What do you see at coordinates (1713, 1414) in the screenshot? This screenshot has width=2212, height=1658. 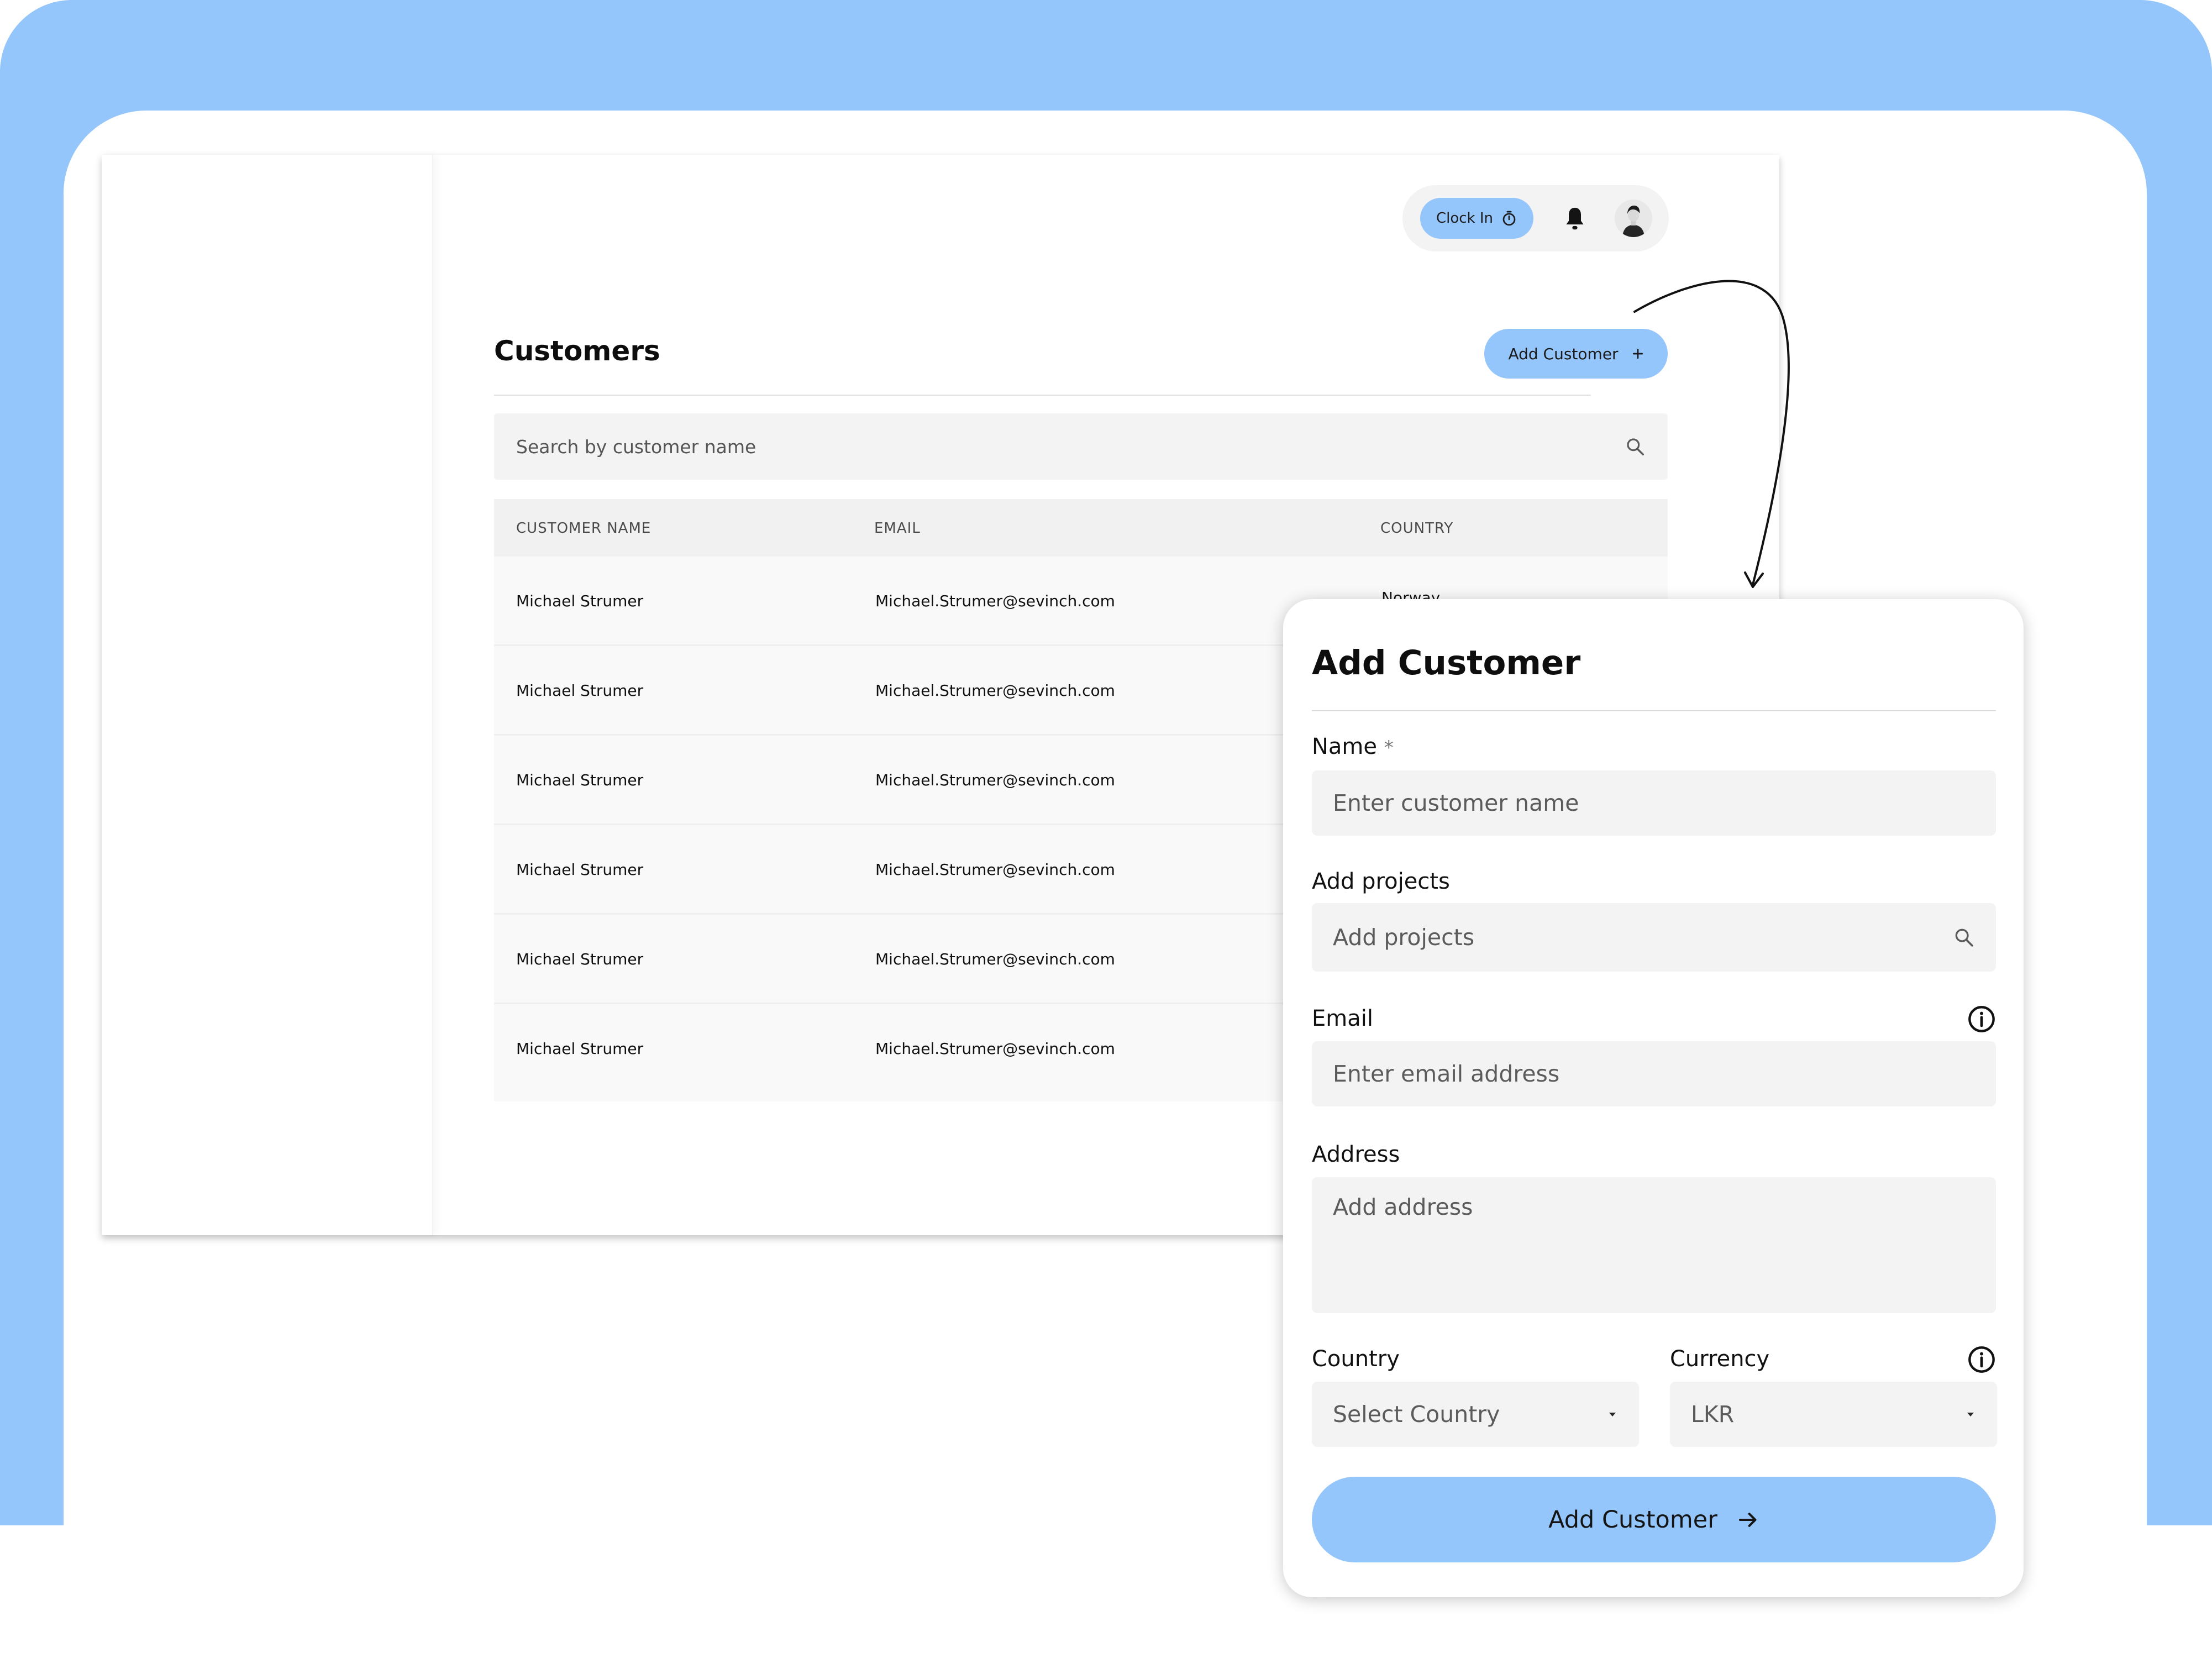 I see `currency-value: LKR` at bounding box center [1713, 1414].